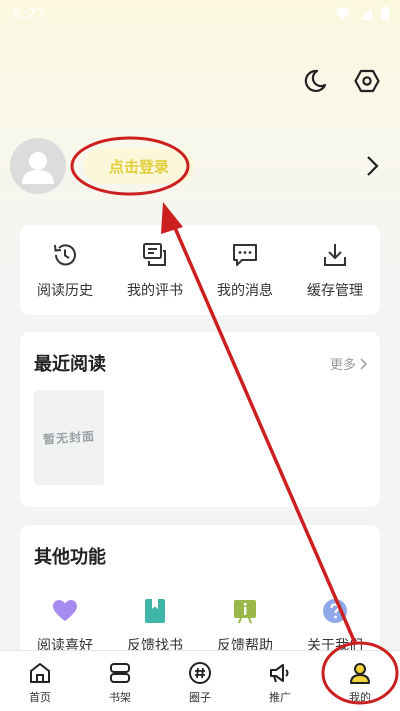 The height and width of the screenshot is (711, 400). Describe the element at coordinates (139, 166) in the screenshot. I see `login-button: 点击登录` at that location.